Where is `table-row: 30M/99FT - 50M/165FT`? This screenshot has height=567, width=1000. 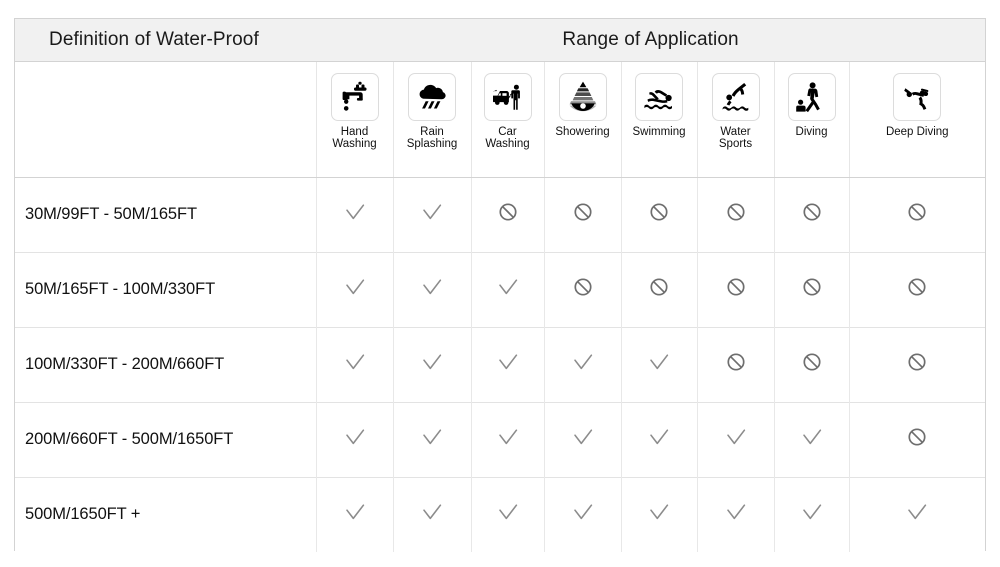
table-row: 30M/99FT - 50M/165FT is located at coordinates (500, 214).